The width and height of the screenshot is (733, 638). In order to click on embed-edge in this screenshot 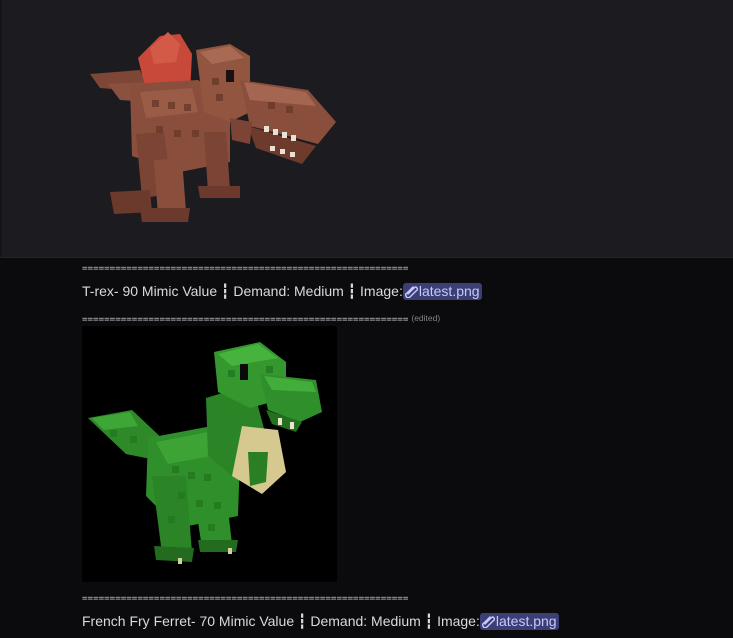, I will do `click(1, 128)`.